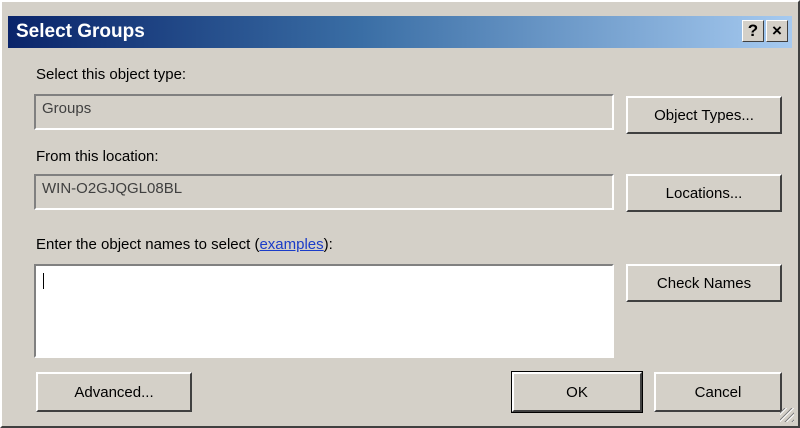 The width and height of the screenshot is (800, 428). I want to click on cancel-button: Cancel, so click(718, 392).